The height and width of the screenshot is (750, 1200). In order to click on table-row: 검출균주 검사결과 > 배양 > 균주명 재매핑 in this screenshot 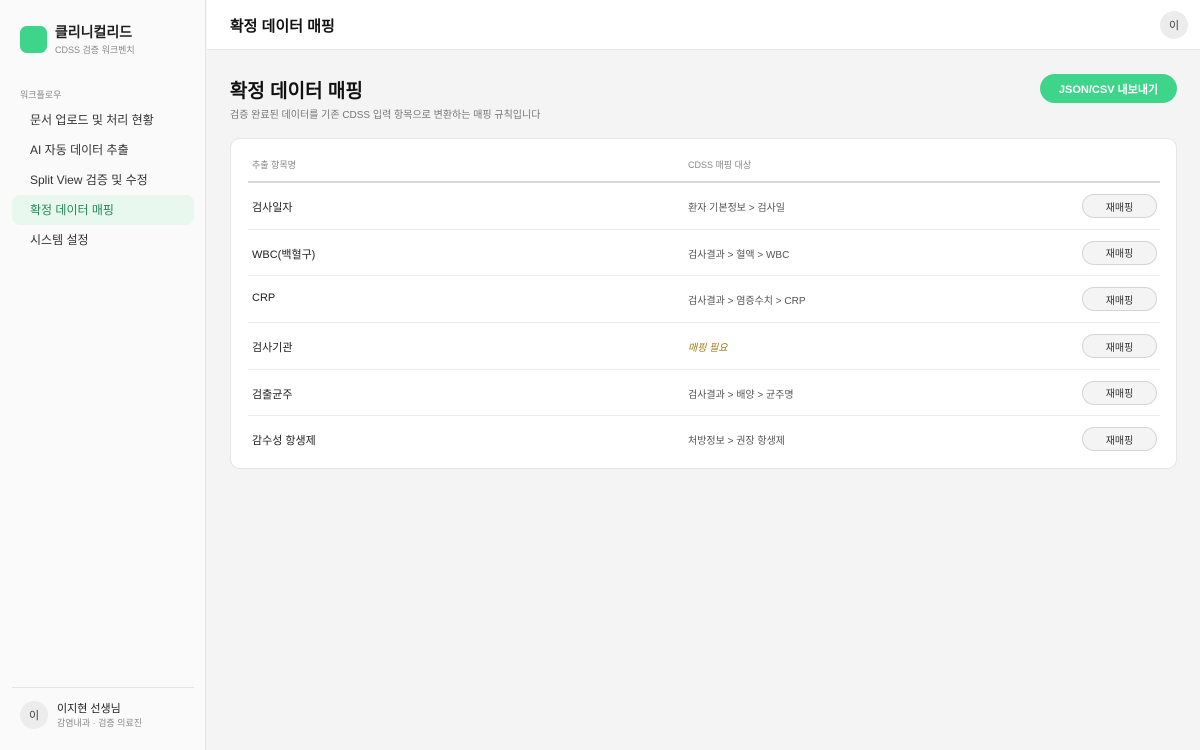, I will do `click(704, 393)`.